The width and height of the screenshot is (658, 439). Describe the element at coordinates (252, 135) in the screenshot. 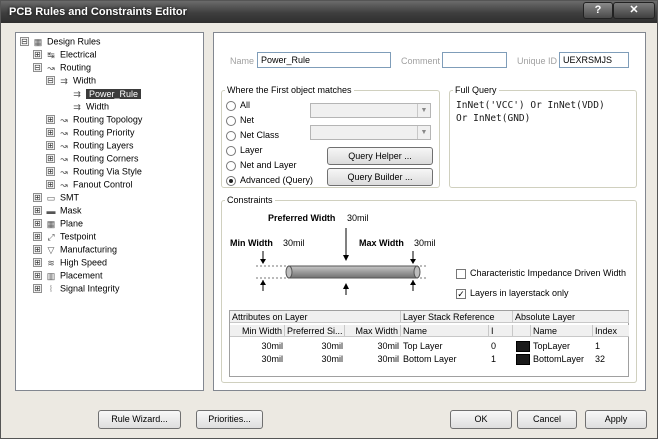

I see `radio-net-class: Net Class` at that location.